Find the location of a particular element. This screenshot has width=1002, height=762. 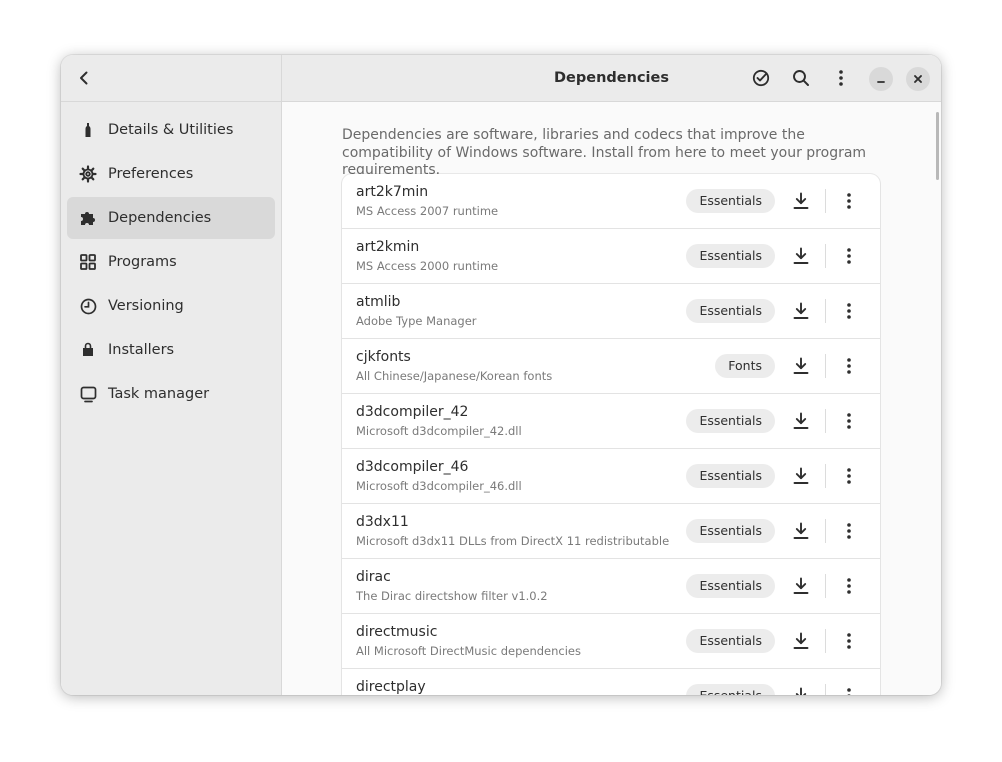

minimize-button is located at coordinates (881, 79).